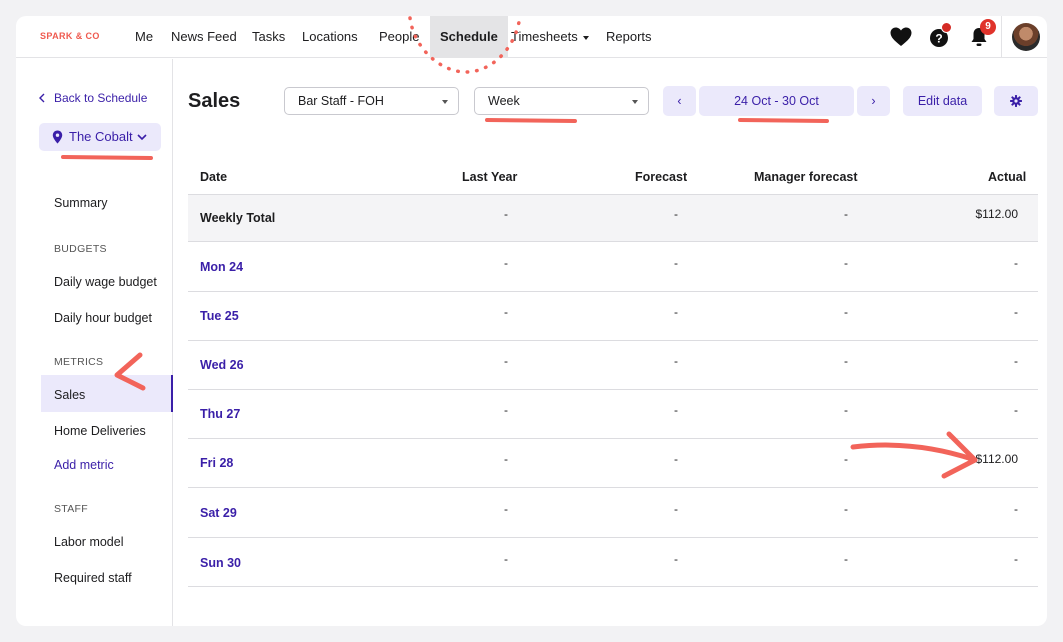 This screenshot has width=1063, height=642. I want to click on date-range-button: 24 Oct - 30 Oct, so click(776, 101).